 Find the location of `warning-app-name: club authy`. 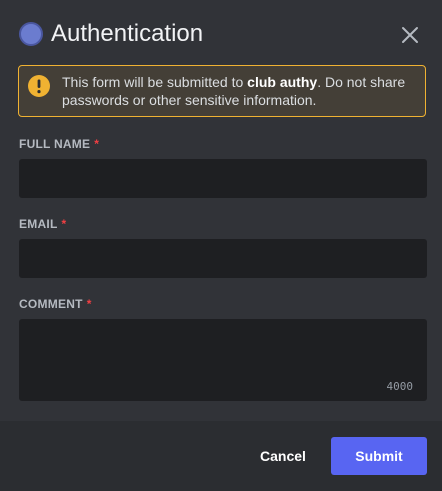

warning-app-name: club authy is located at coordinates (282, 82).